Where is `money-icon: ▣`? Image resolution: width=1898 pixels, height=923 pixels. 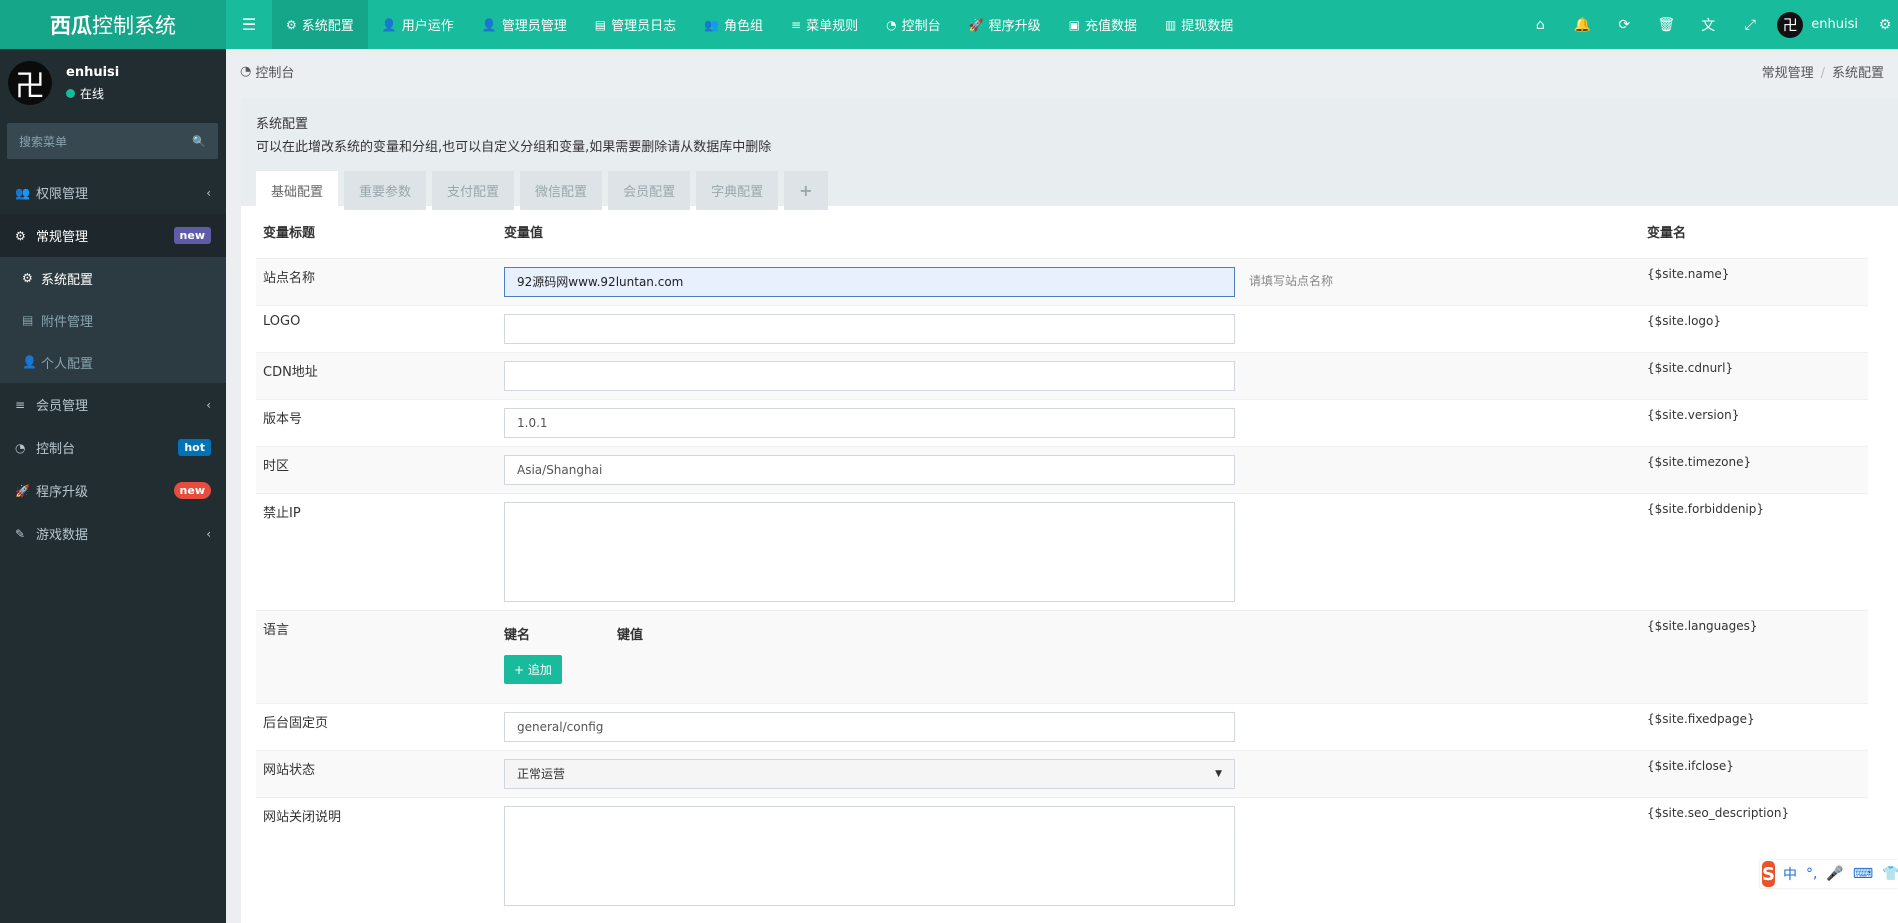 money-icon: ▣ is located at coordinates (1074, 24).